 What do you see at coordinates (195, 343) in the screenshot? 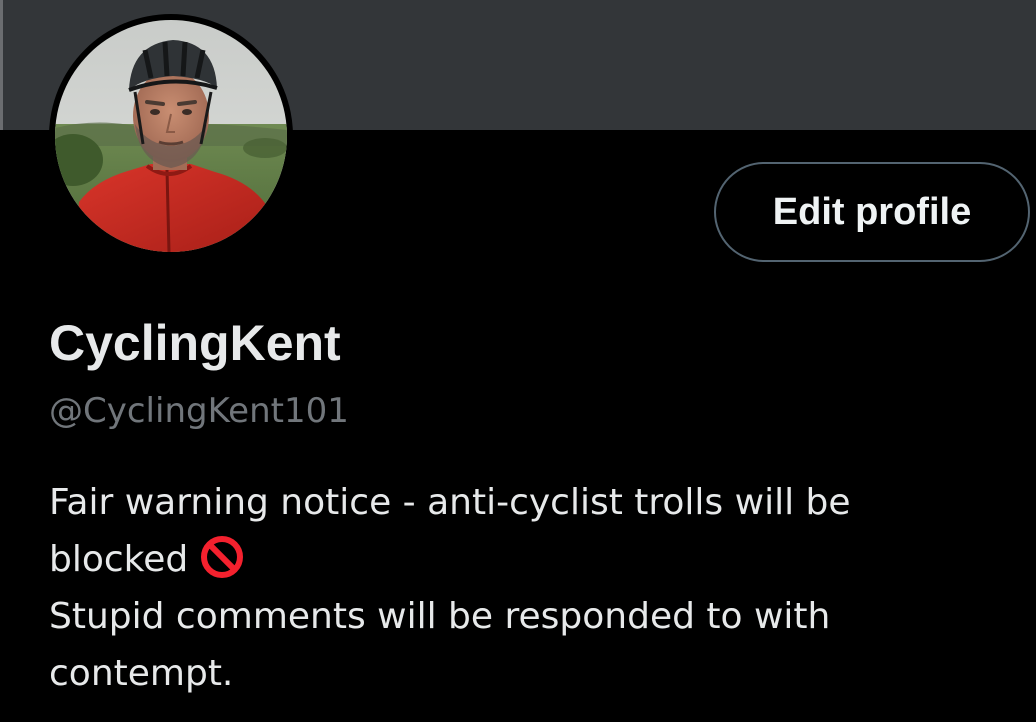
I see `display-name: CyclingKent` at bounding box center [195, 343].